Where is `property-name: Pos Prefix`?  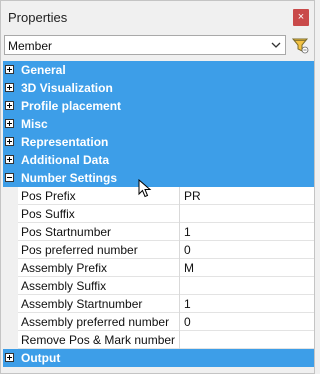 property-name: Pos Prefix is located at coordinates (48, 196).